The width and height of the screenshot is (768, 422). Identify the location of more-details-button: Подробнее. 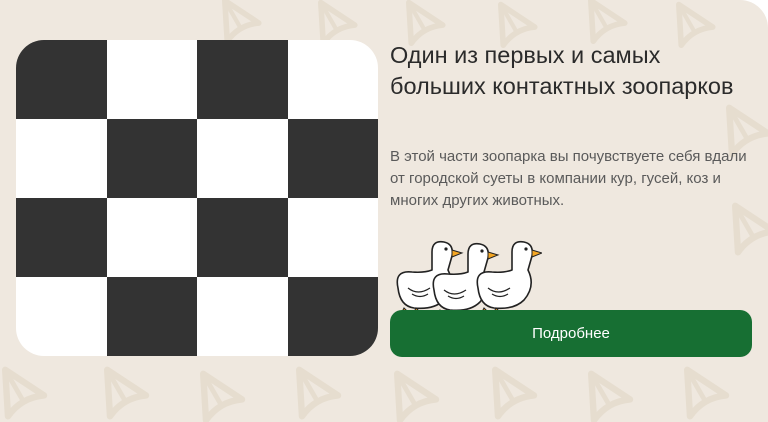
(571, 333).